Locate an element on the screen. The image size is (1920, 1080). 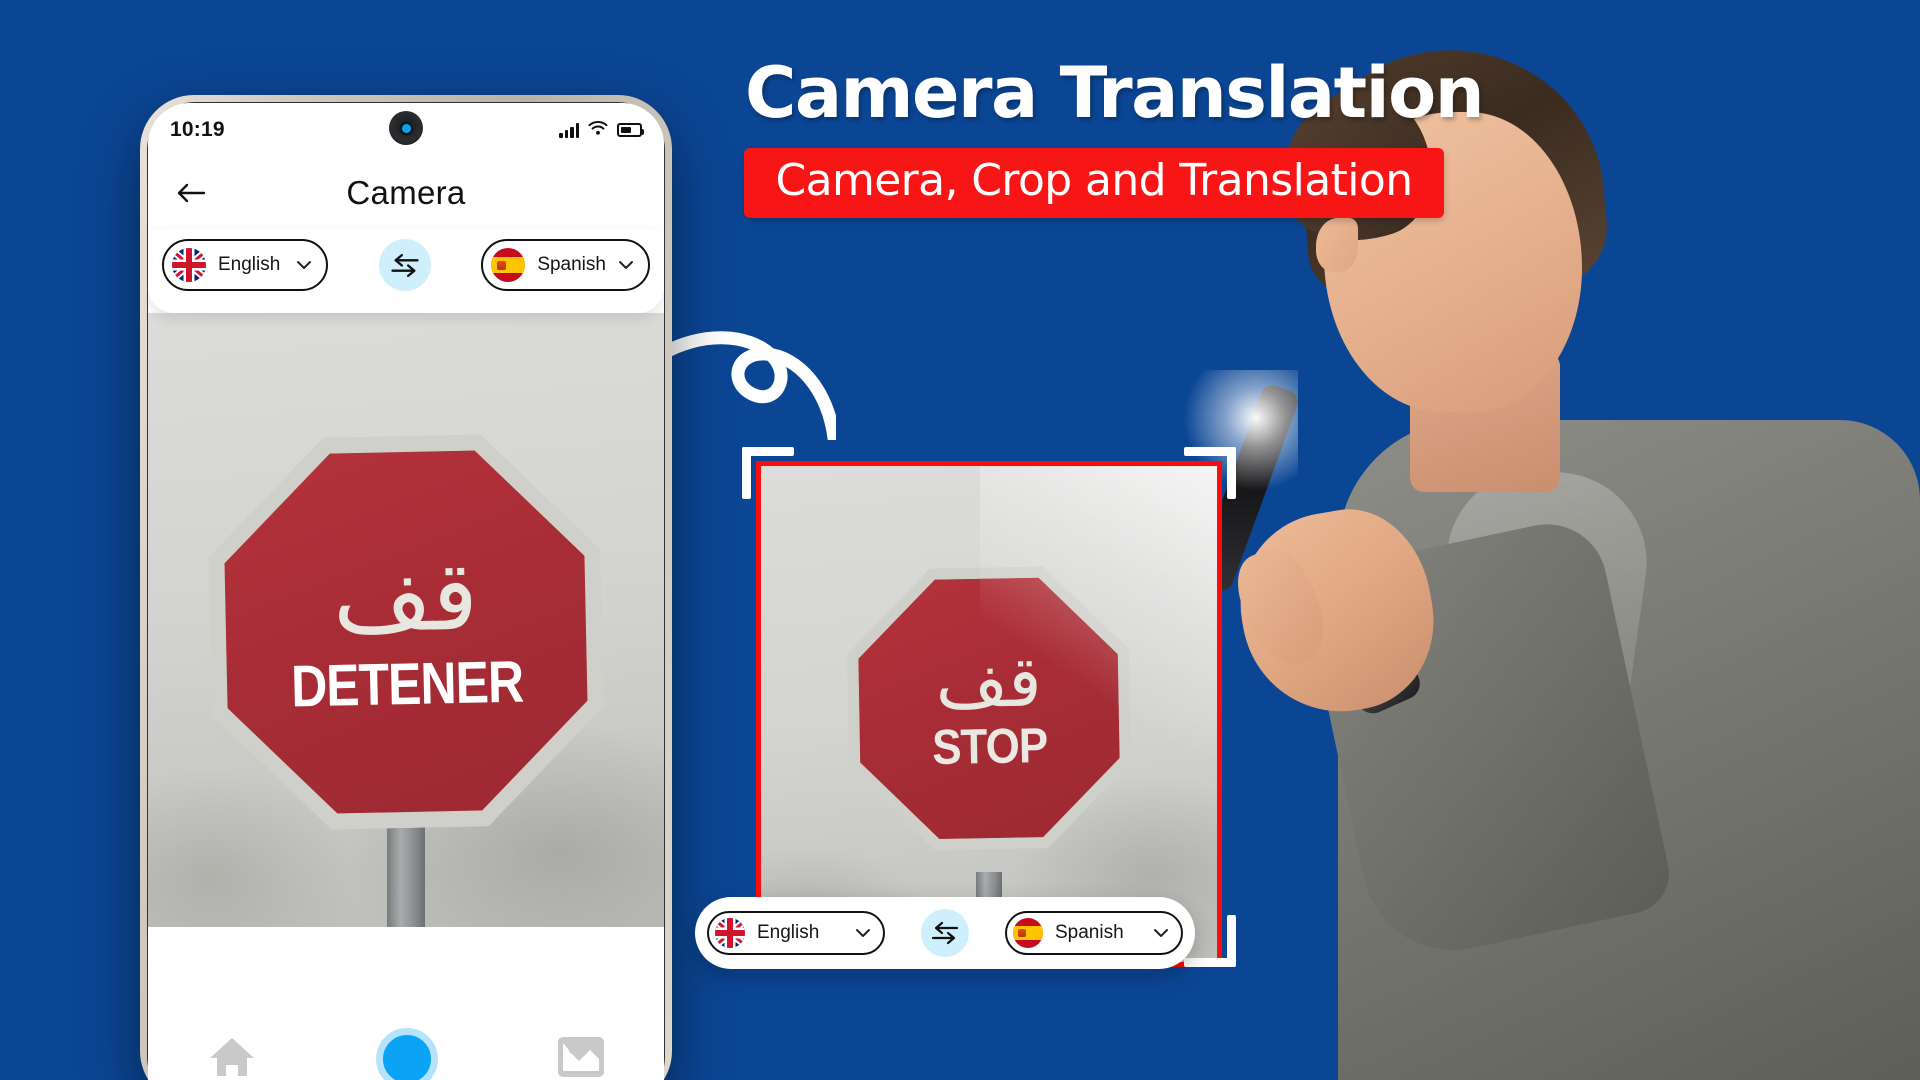
crop-corner-top-right is located at coordinates (1210, 473).